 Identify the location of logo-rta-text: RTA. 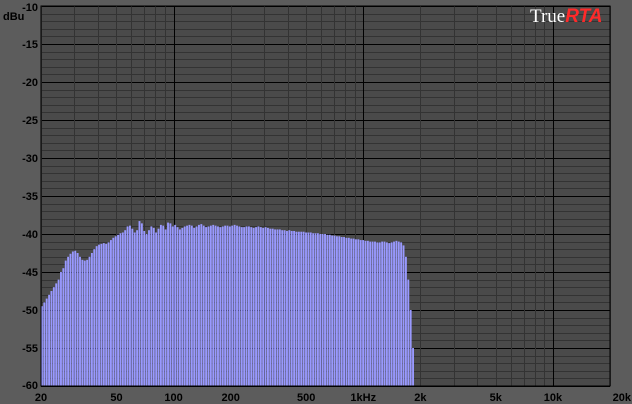
(583, 16).